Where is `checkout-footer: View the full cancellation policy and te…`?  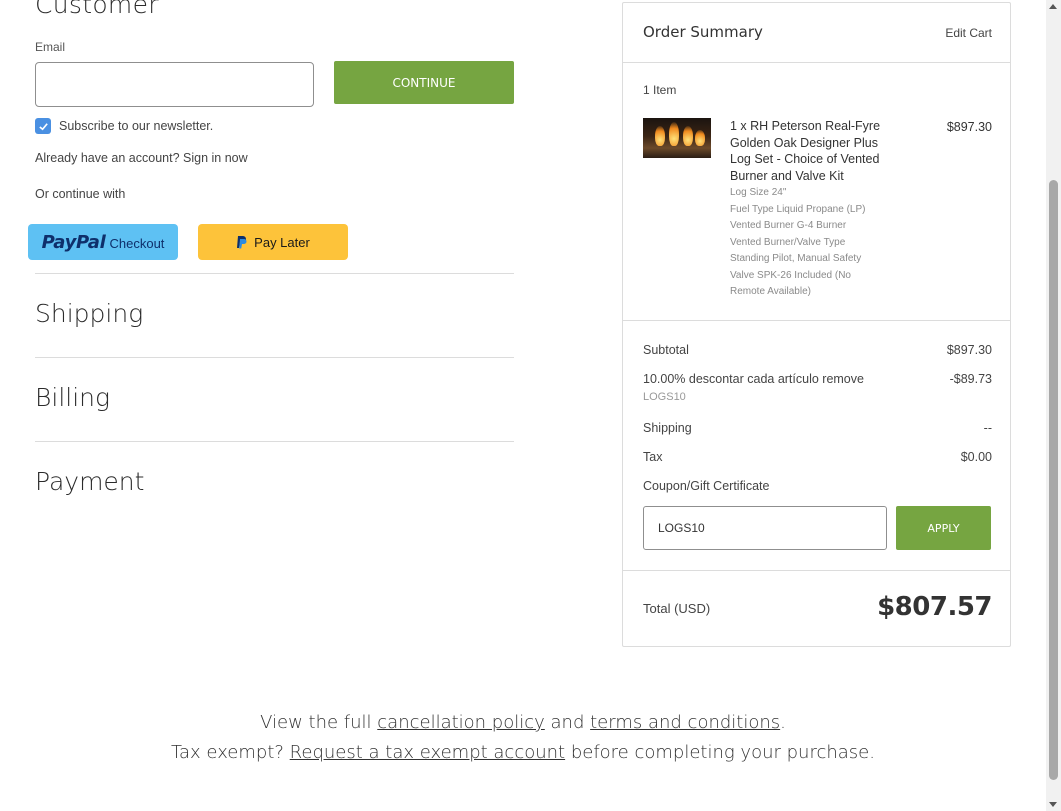 checkout-footer: View the full cancellation policy and te… is located at coordinates (523, 738).